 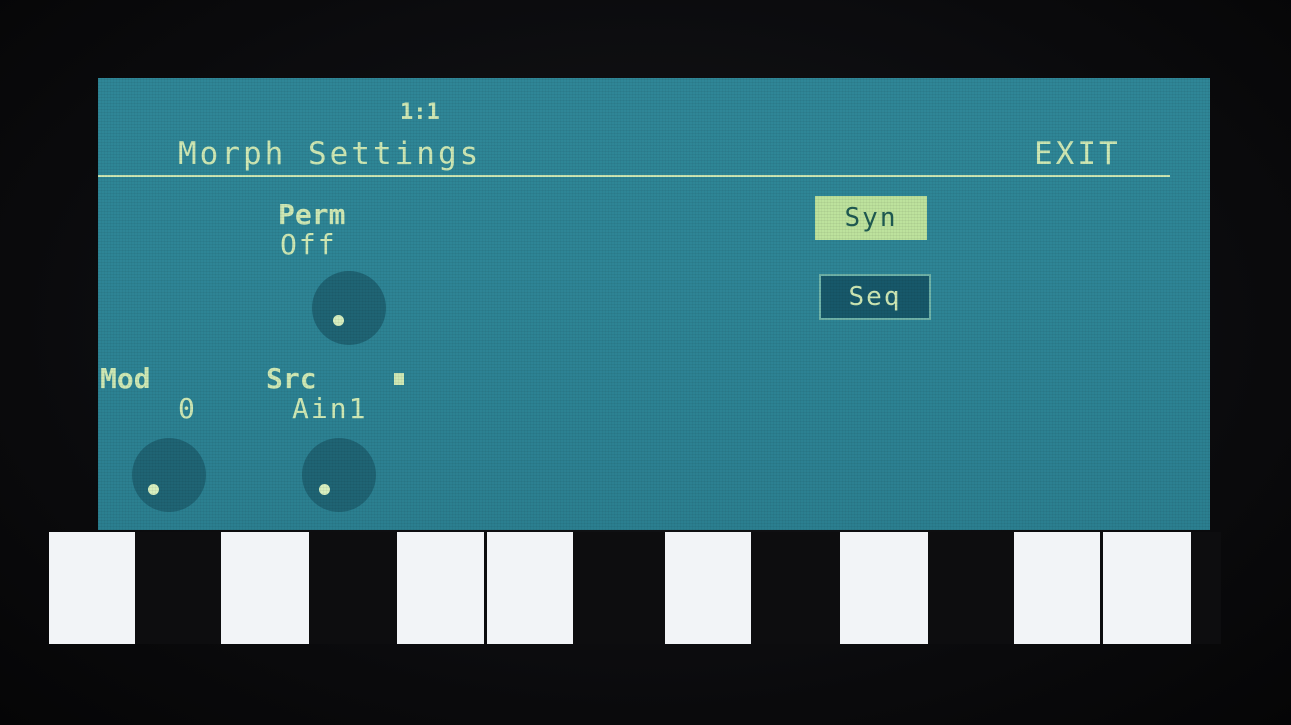 I want to click on perm-knob, so click(x=349, y=308).